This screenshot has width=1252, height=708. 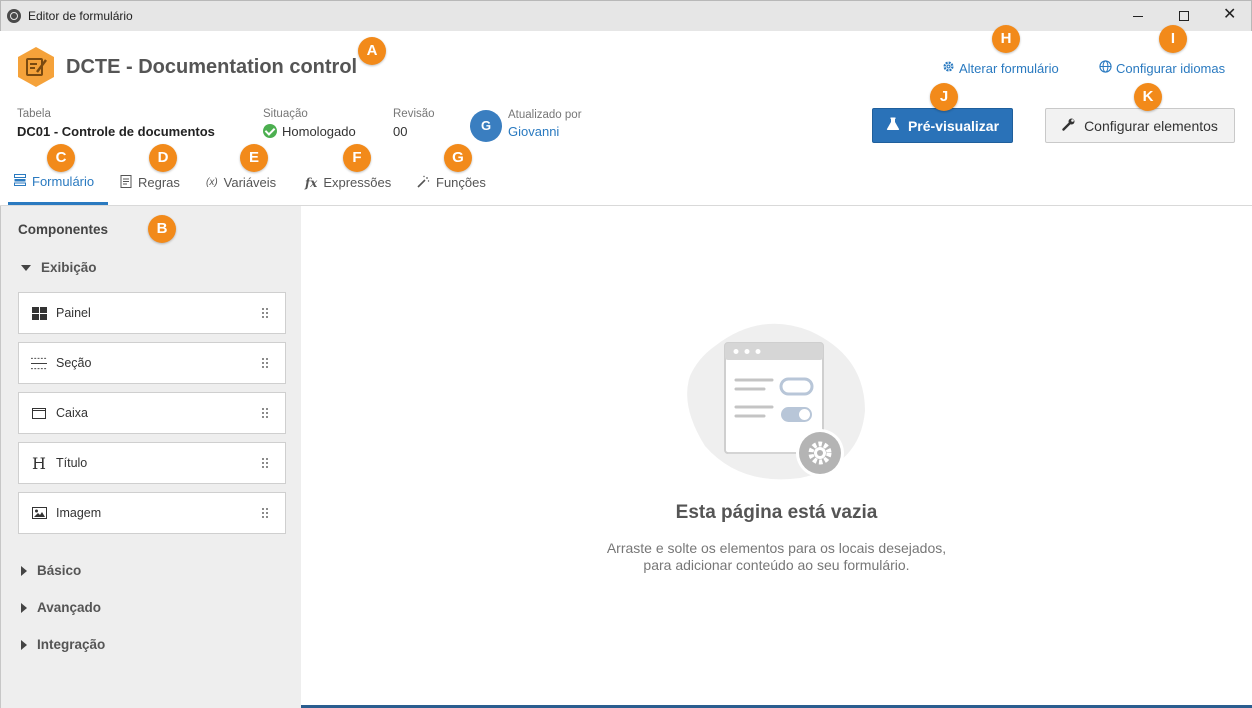 I want to click on app-globe-icon, so click(x=14, y=16).